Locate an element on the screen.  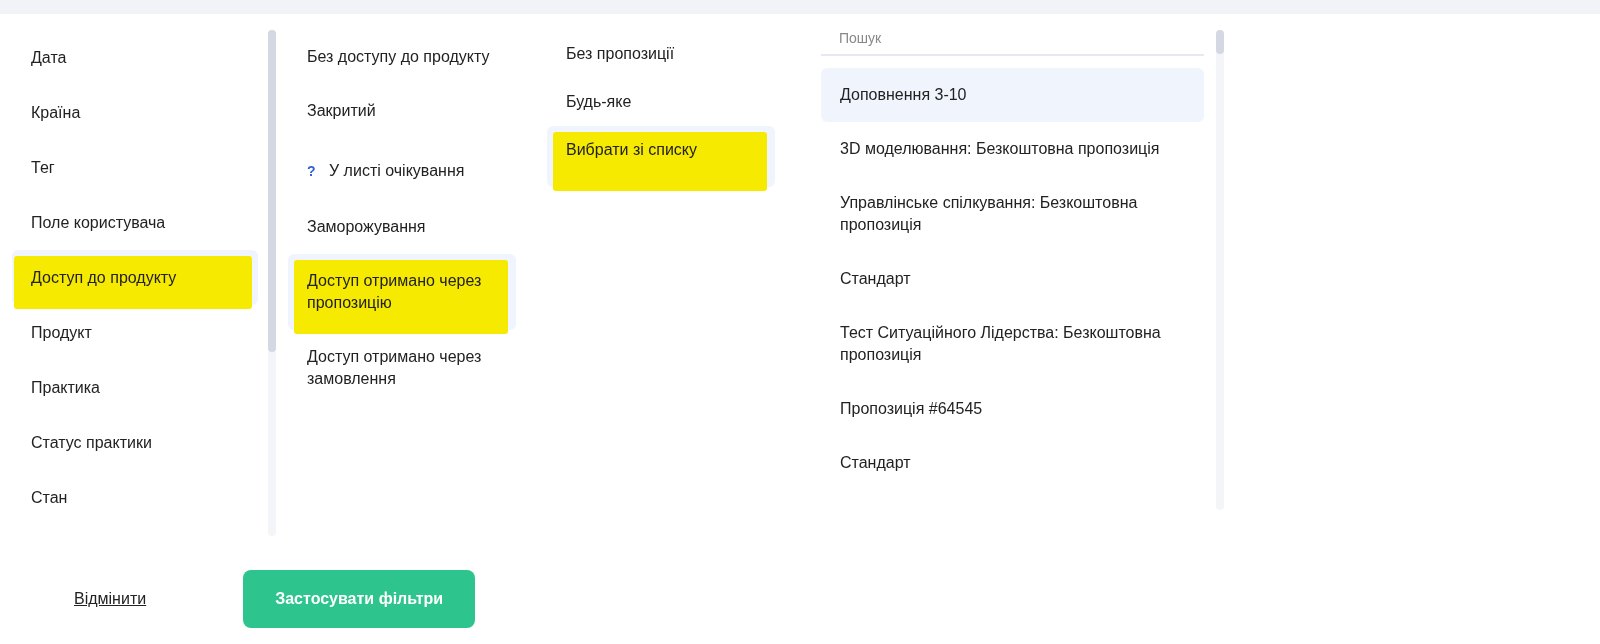
offer-list-item: 3D моделювання: Безкоштовна пропозиція is located at coordinates (1012, 149).